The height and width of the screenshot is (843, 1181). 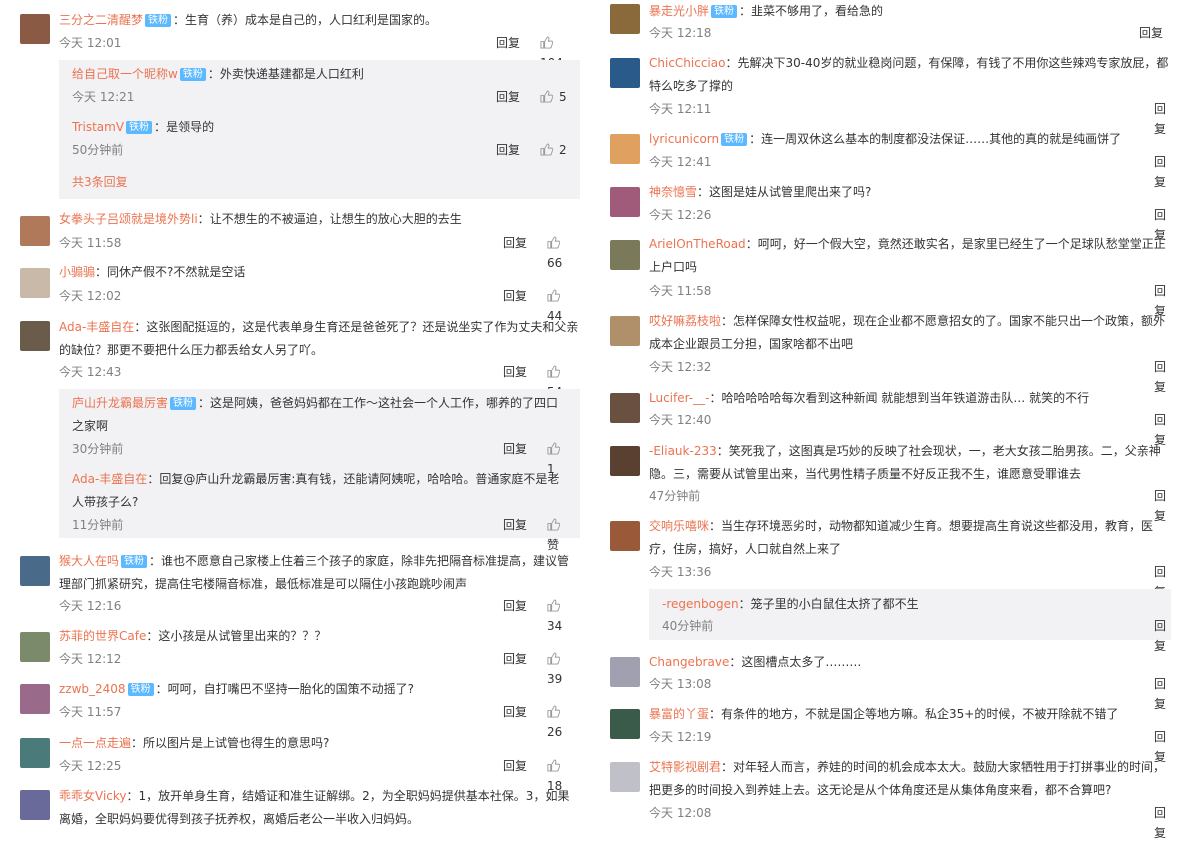 What do you see at coordinates (679, 714) in the screenshot?
I see `username-link: 暴富的丫蛋` at bounding box center [679, 714].